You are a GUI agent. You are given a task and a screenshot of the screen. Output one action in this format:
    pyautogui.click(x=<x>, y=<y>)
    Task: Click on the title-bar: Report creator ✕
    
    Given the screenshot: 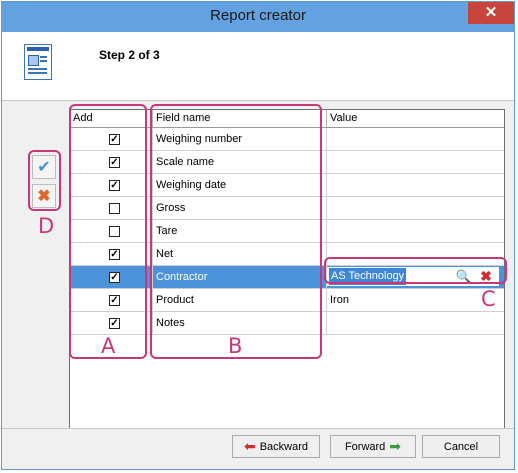 What is the action you would take?
    pyautogui.click(x=258, y=17)
    